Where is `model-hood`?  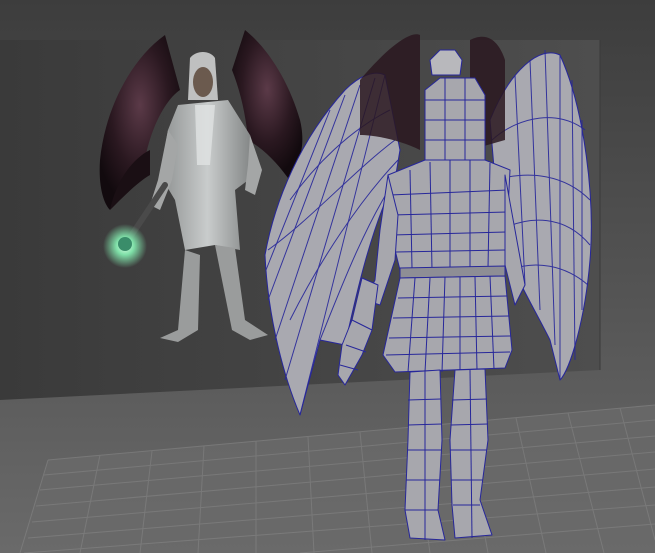 model-hood is located at coordinates (455, 119).